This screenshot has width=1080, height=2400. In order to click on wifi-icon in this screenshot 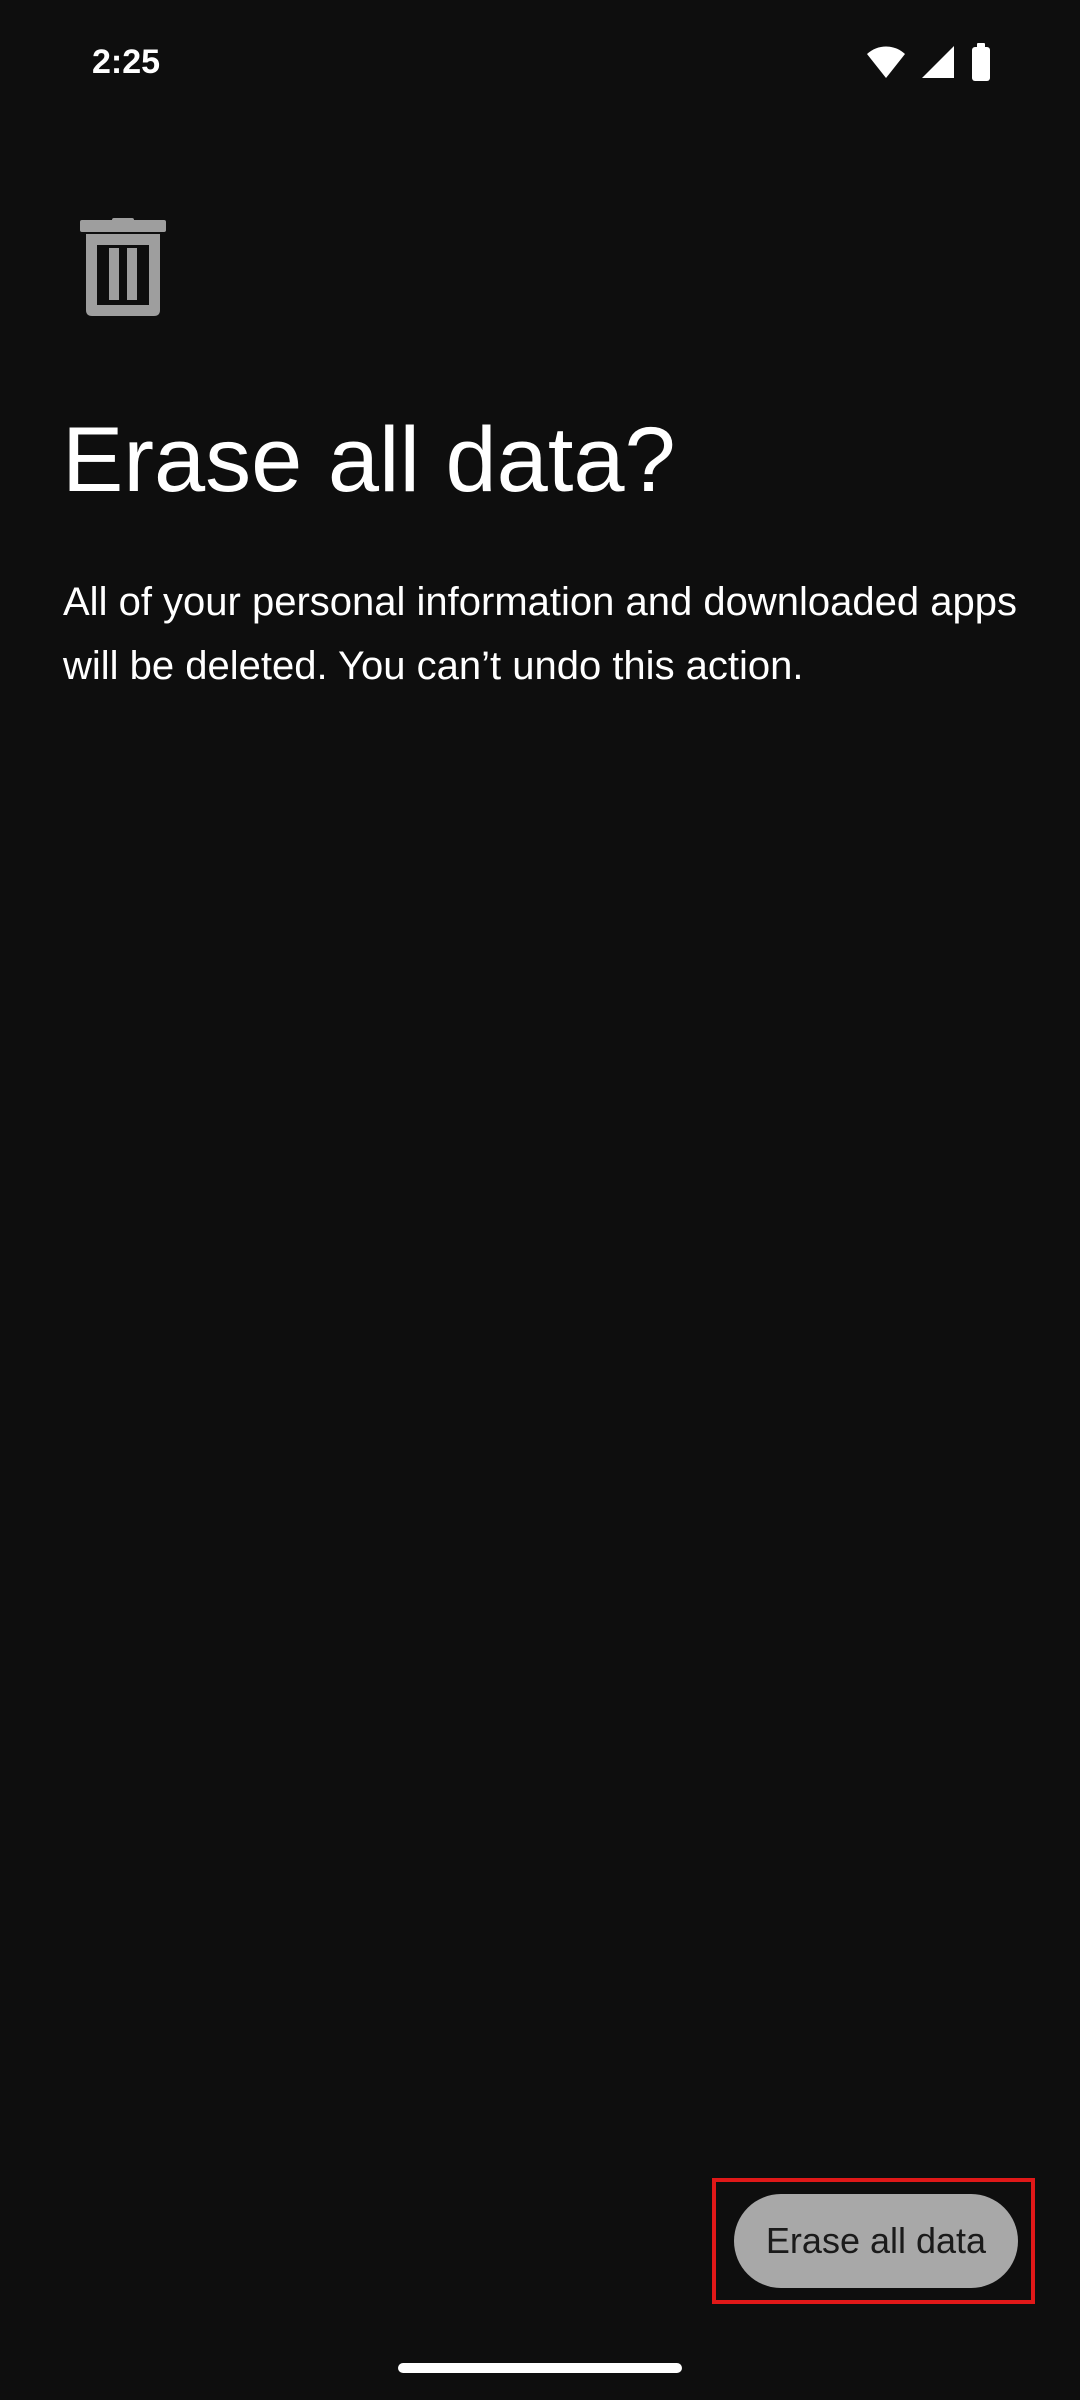, I will do `click(886, 62)`.